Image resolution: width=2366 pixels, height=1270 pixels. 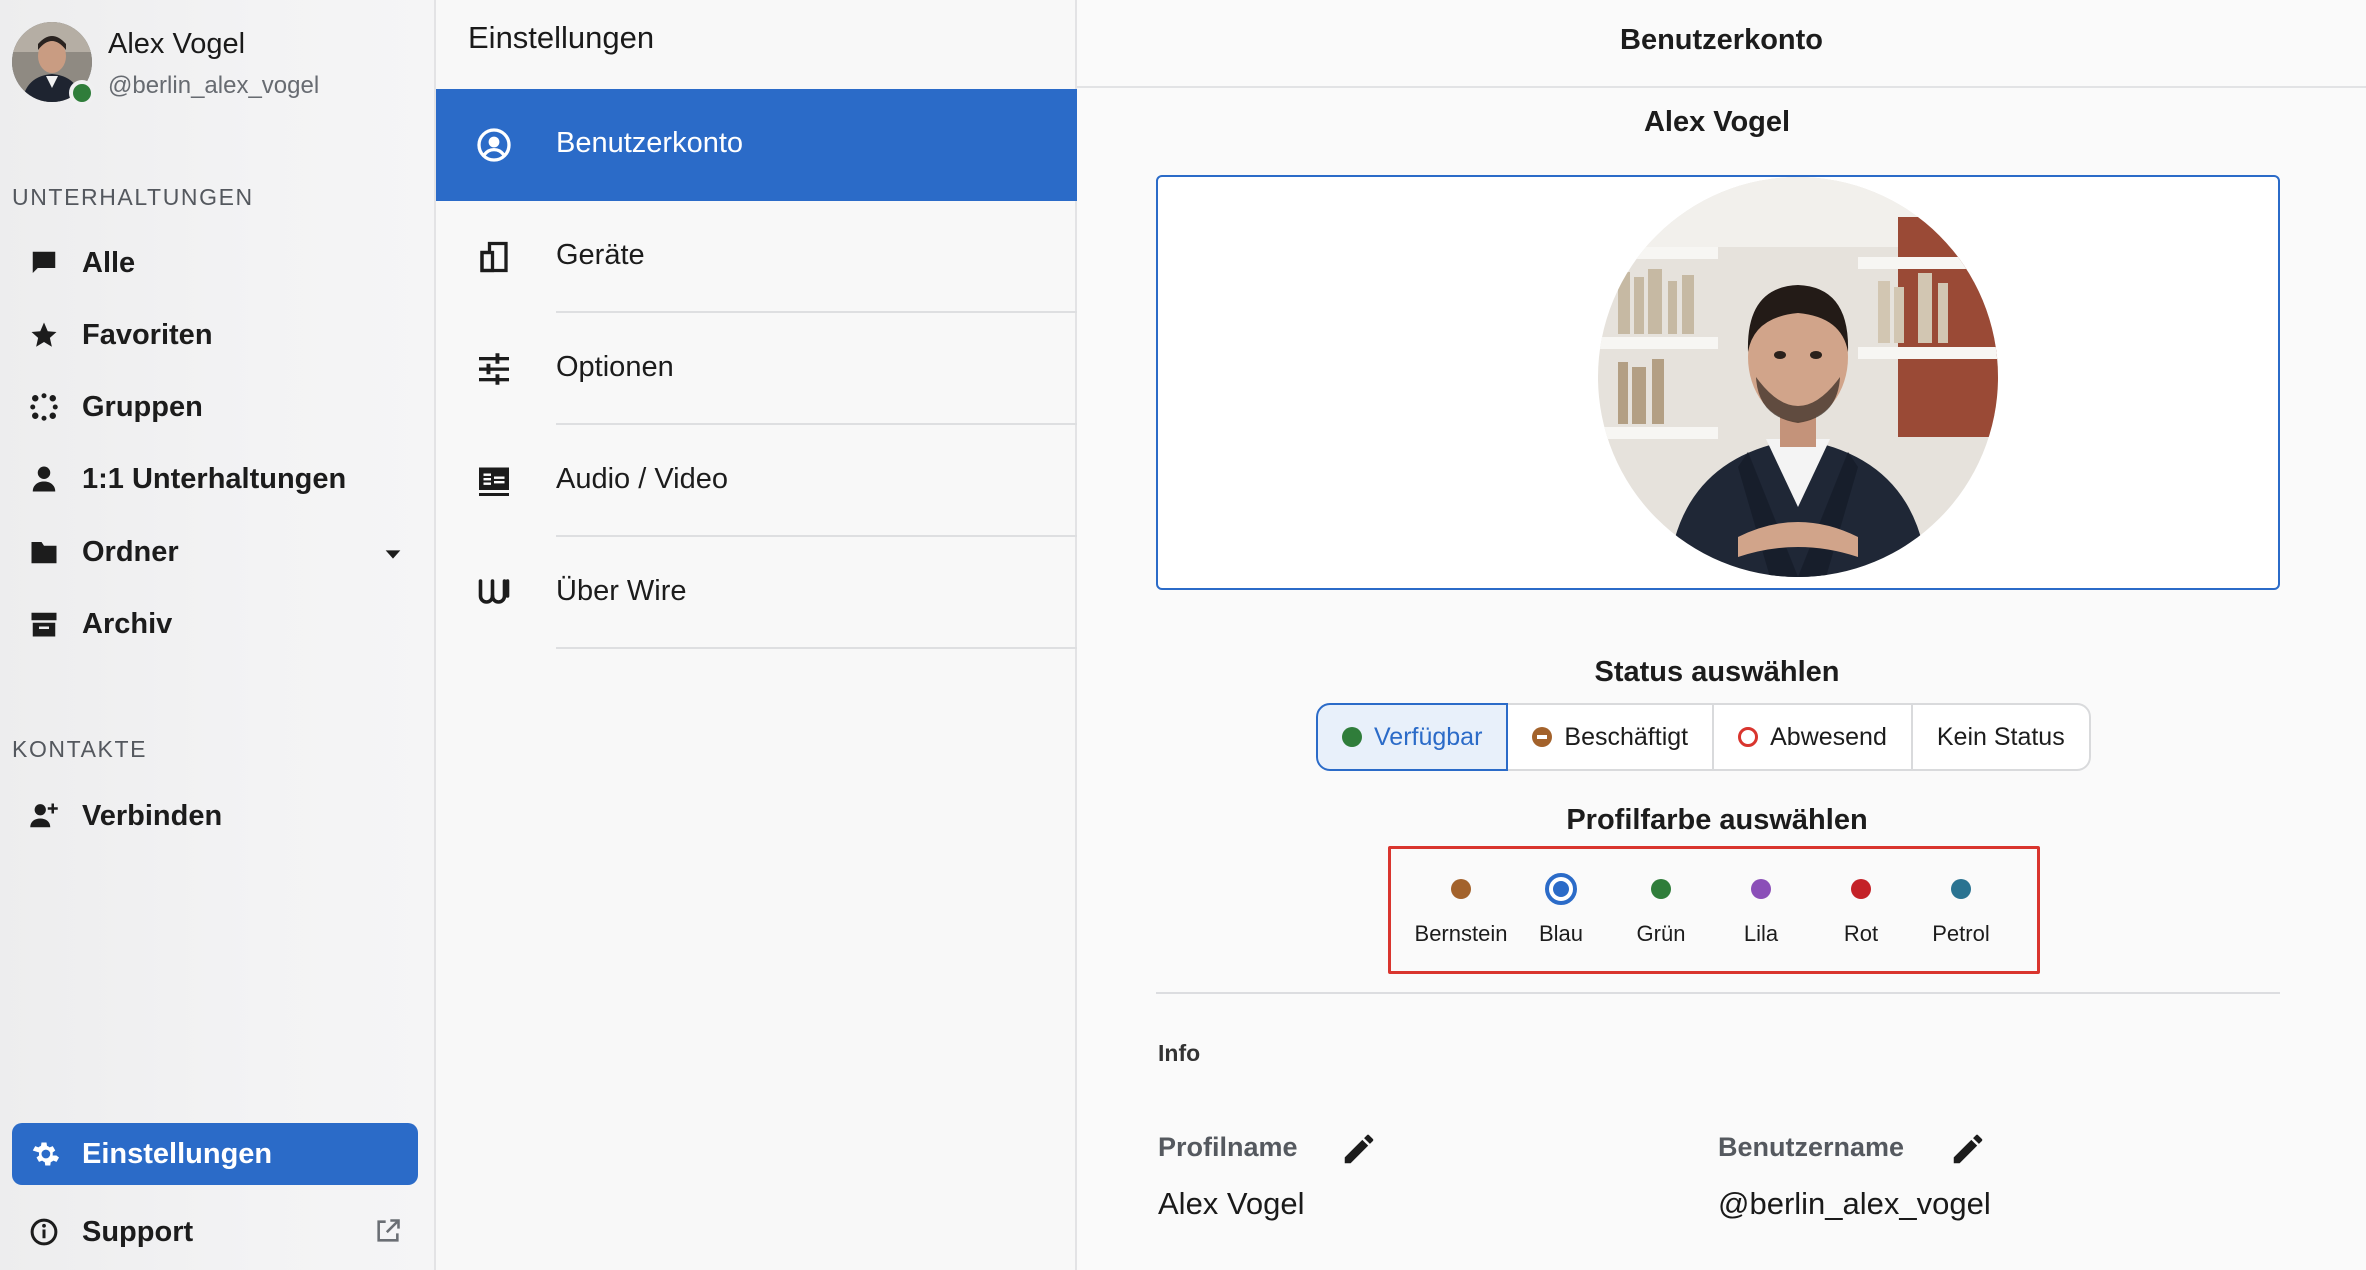 What do you see at coordinates (1359, 1149) in the screenshot?
I see `edit-profile-name-pencil-icon` at bounding box center [1359, 1149].